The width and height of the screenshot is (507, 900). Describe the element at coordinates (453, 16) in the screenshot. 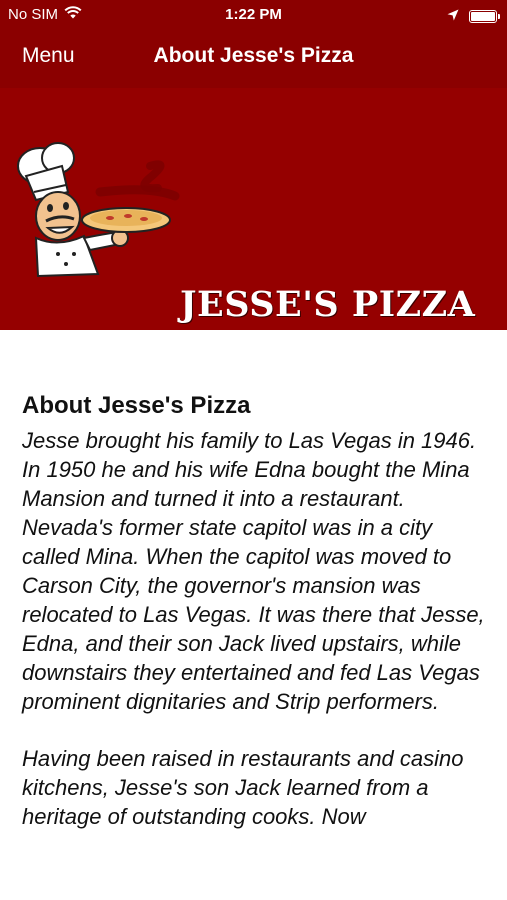

I see `location-arrow-icon` at that location.